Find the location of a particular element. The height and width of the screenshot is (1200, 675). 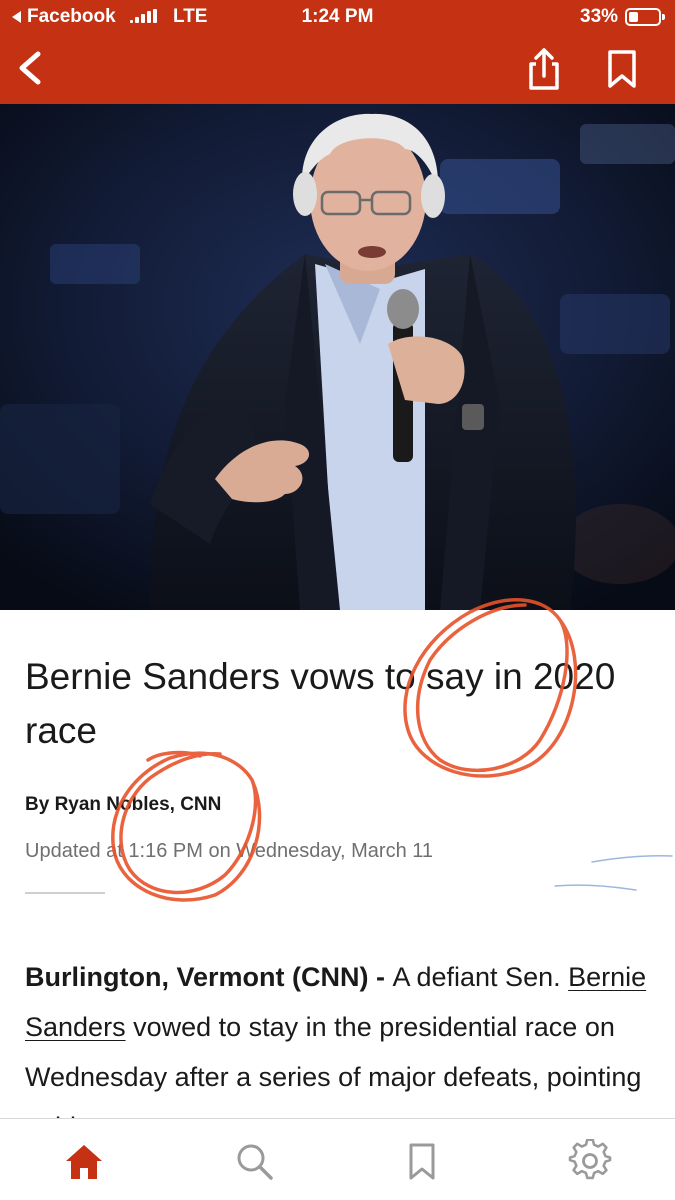

tab-saved is located at coordinates (422, 1161).